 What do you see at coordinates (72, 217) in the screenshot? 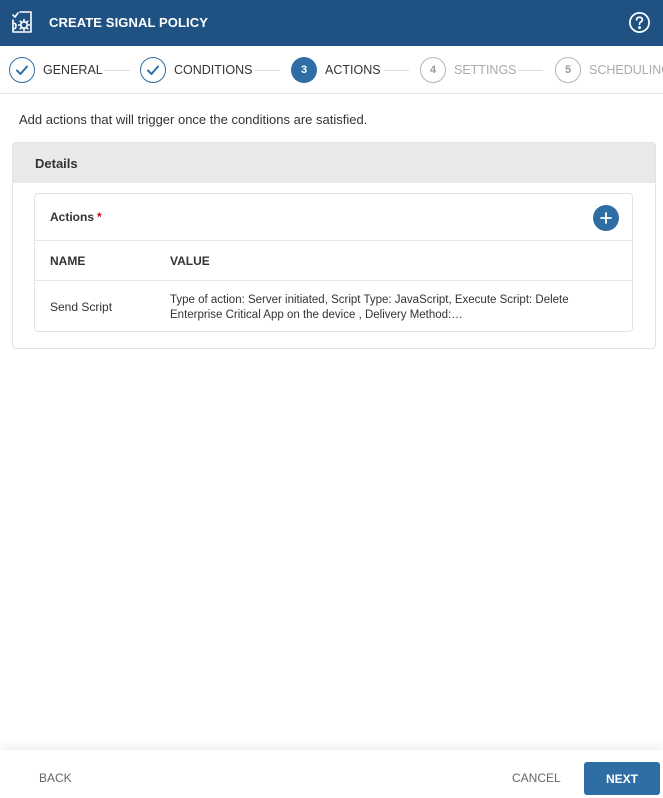
I see `actions-title-text: Actions` at bounding box center [72, 217].